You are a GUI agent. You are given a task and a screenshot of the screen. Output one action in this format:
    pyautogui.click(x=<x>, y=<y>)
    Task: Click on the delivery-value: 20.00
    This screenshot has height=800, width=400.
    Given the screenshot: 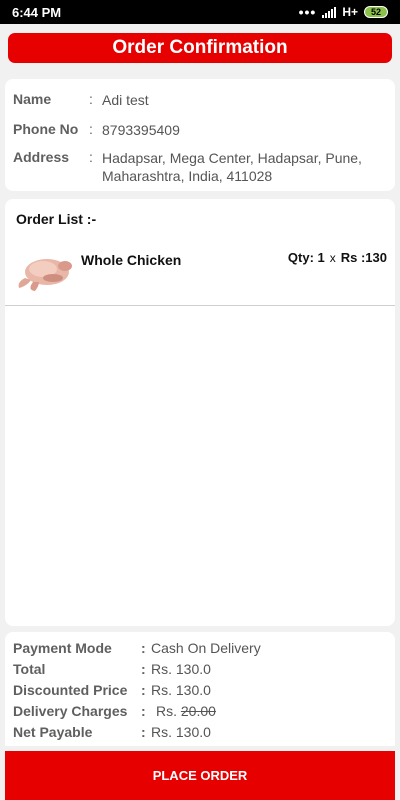 What is the action you would take?
    pyautogui.click(x=198, y=711)
    